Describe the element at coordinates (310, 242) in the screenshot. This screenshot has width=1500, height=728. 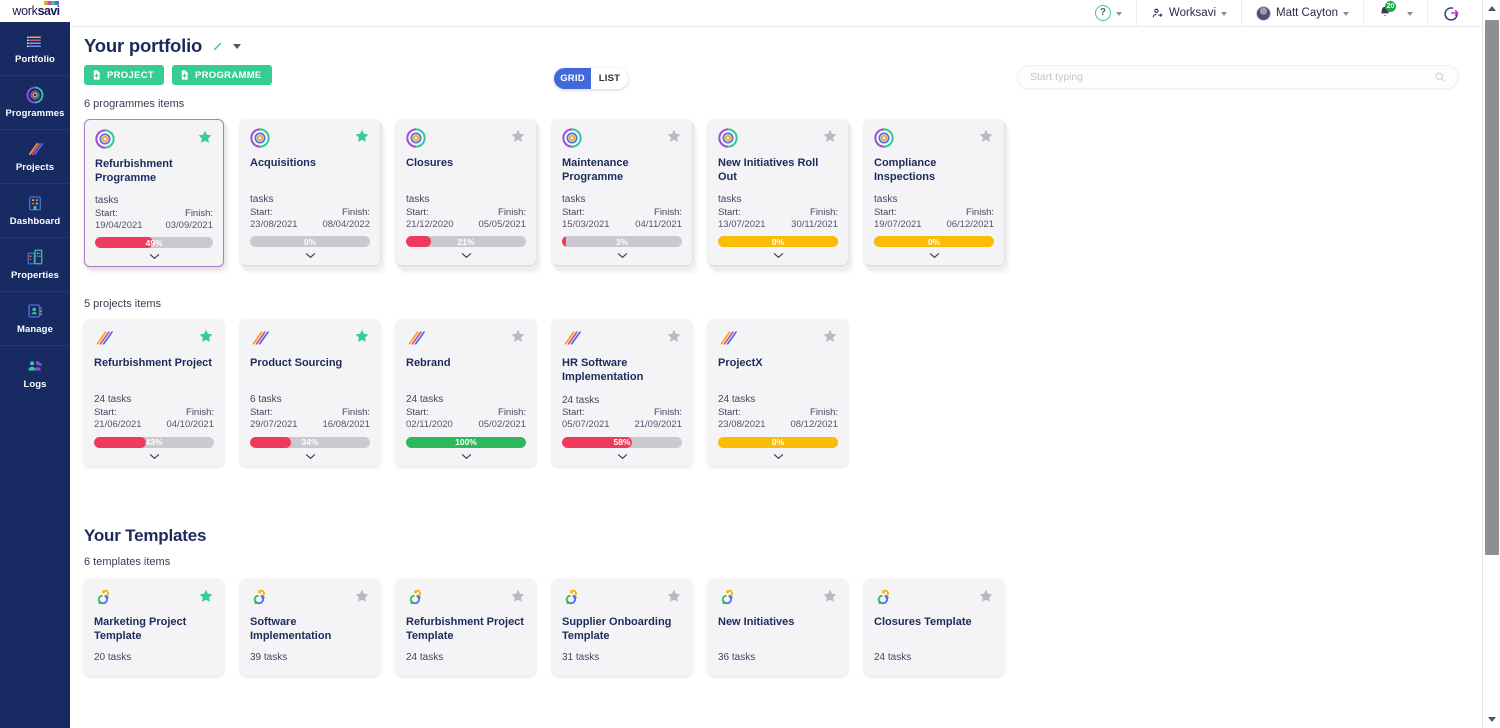
I see `progress-bar: 0%` at that location.